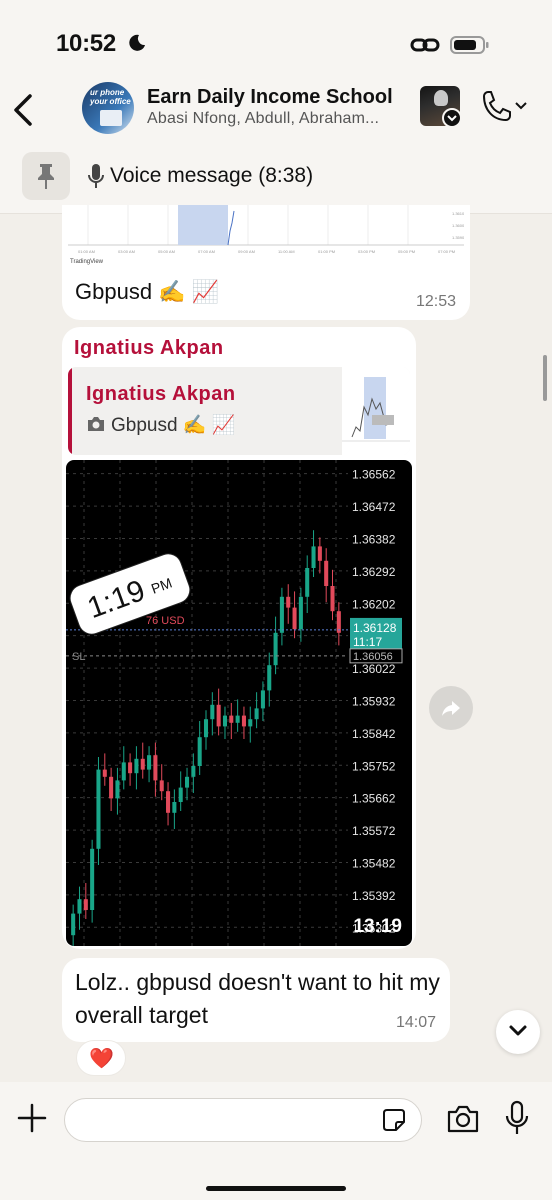  What do you see at coordinates (166, 251) in the screenshot?
I see `svg-text: 05:00 AM` at bounding box center [166, 251].